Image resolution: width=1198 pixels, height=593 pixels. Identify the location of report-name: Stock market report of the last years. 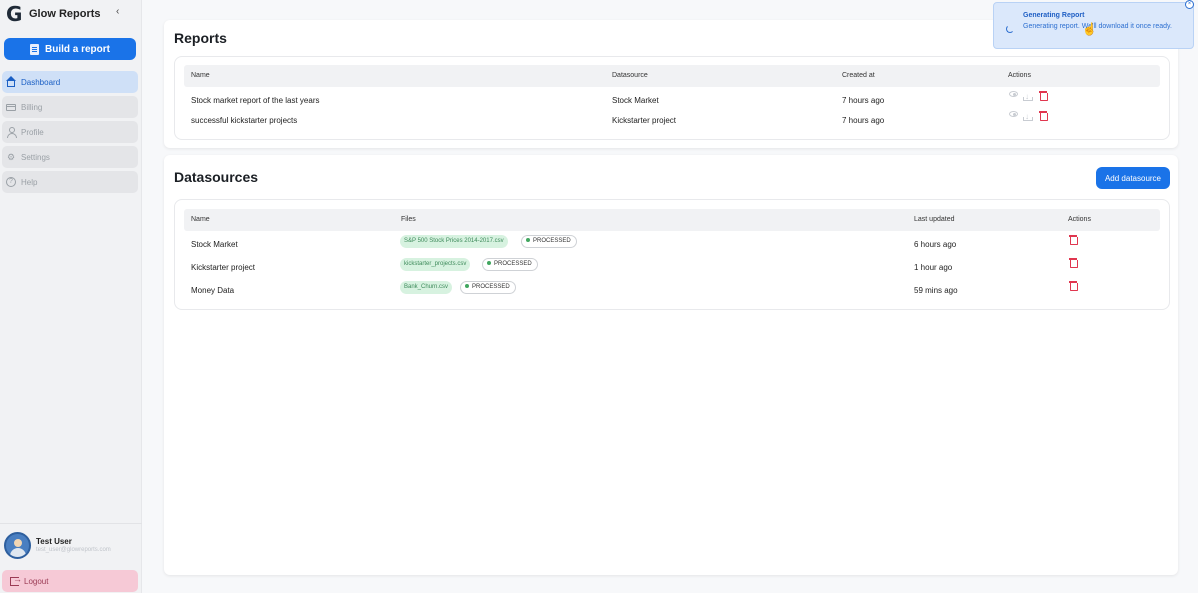
(255, 100).